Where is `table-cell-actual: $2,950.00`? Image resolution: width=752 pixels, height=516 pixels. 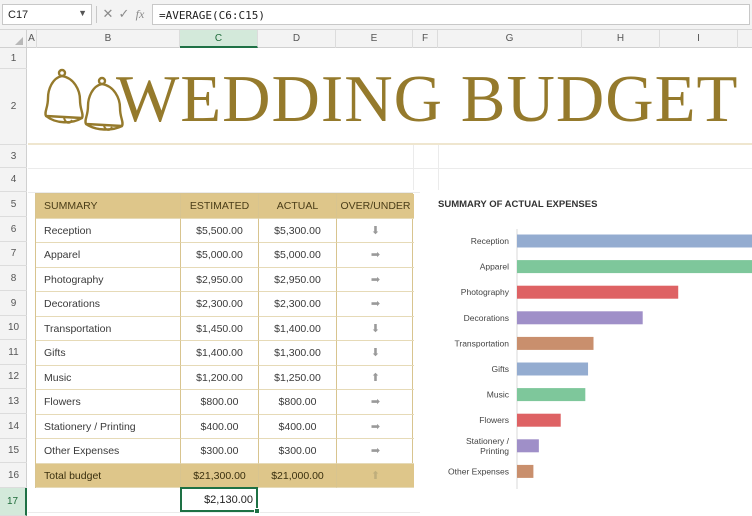 table-cell-actual: $2,950.00 is located at coordinates (298, 279).